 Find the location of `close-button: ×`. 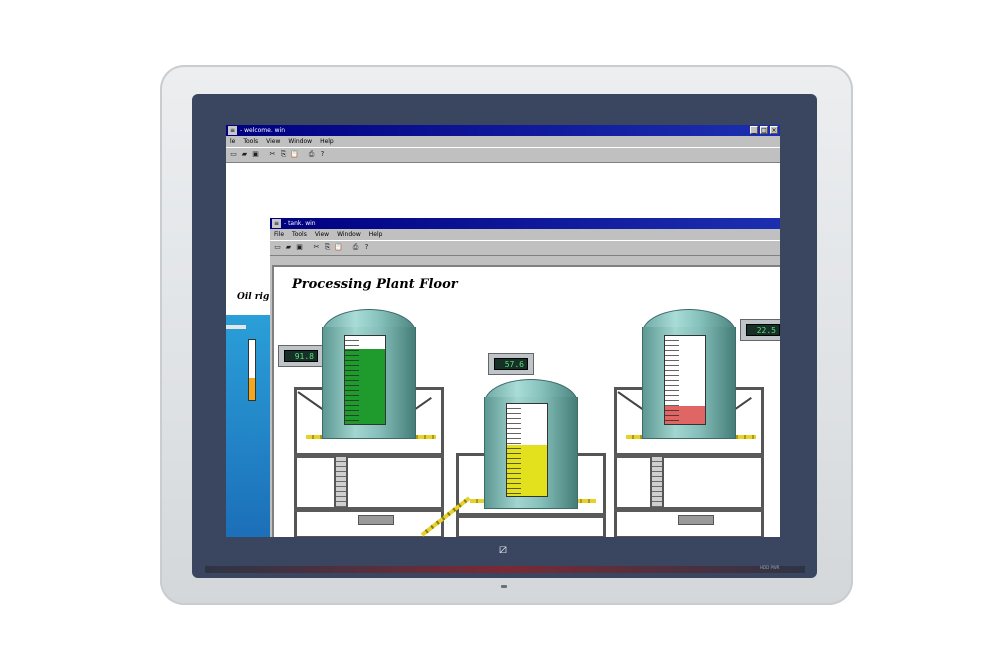

close-button: × is located at coordinates (774, 130).